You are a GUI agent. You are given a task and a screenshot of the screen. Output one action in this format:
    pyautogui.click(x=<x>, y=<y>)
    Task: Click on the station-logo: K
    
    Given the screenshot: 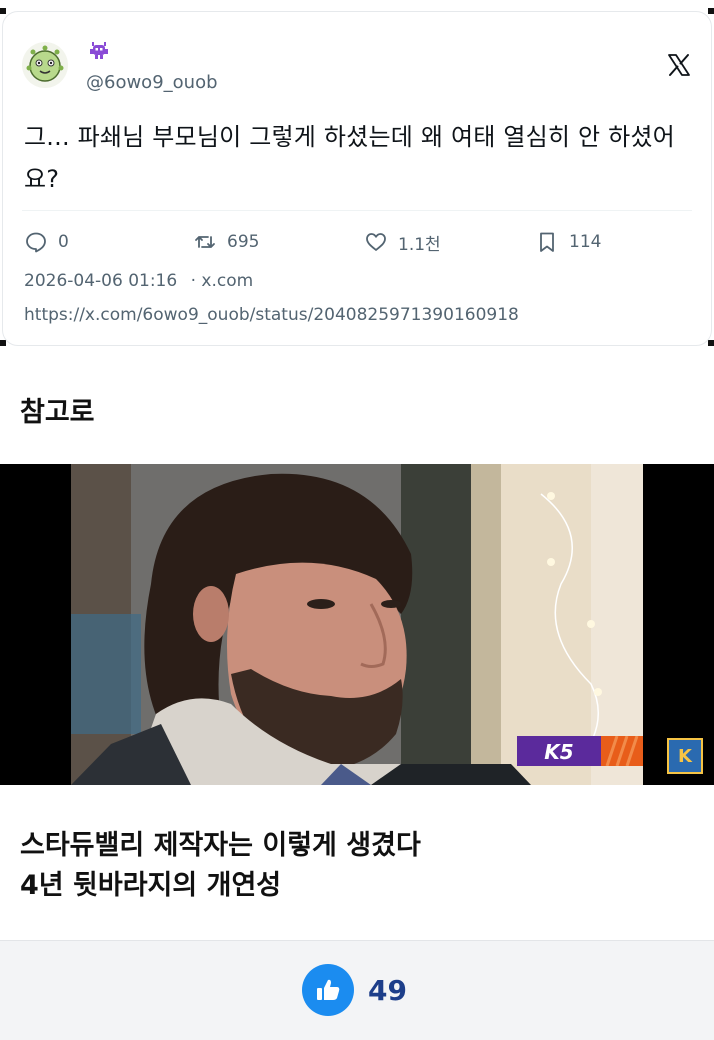 What is the action you would take?
    pyautogui.click(x=685, y=756)
    